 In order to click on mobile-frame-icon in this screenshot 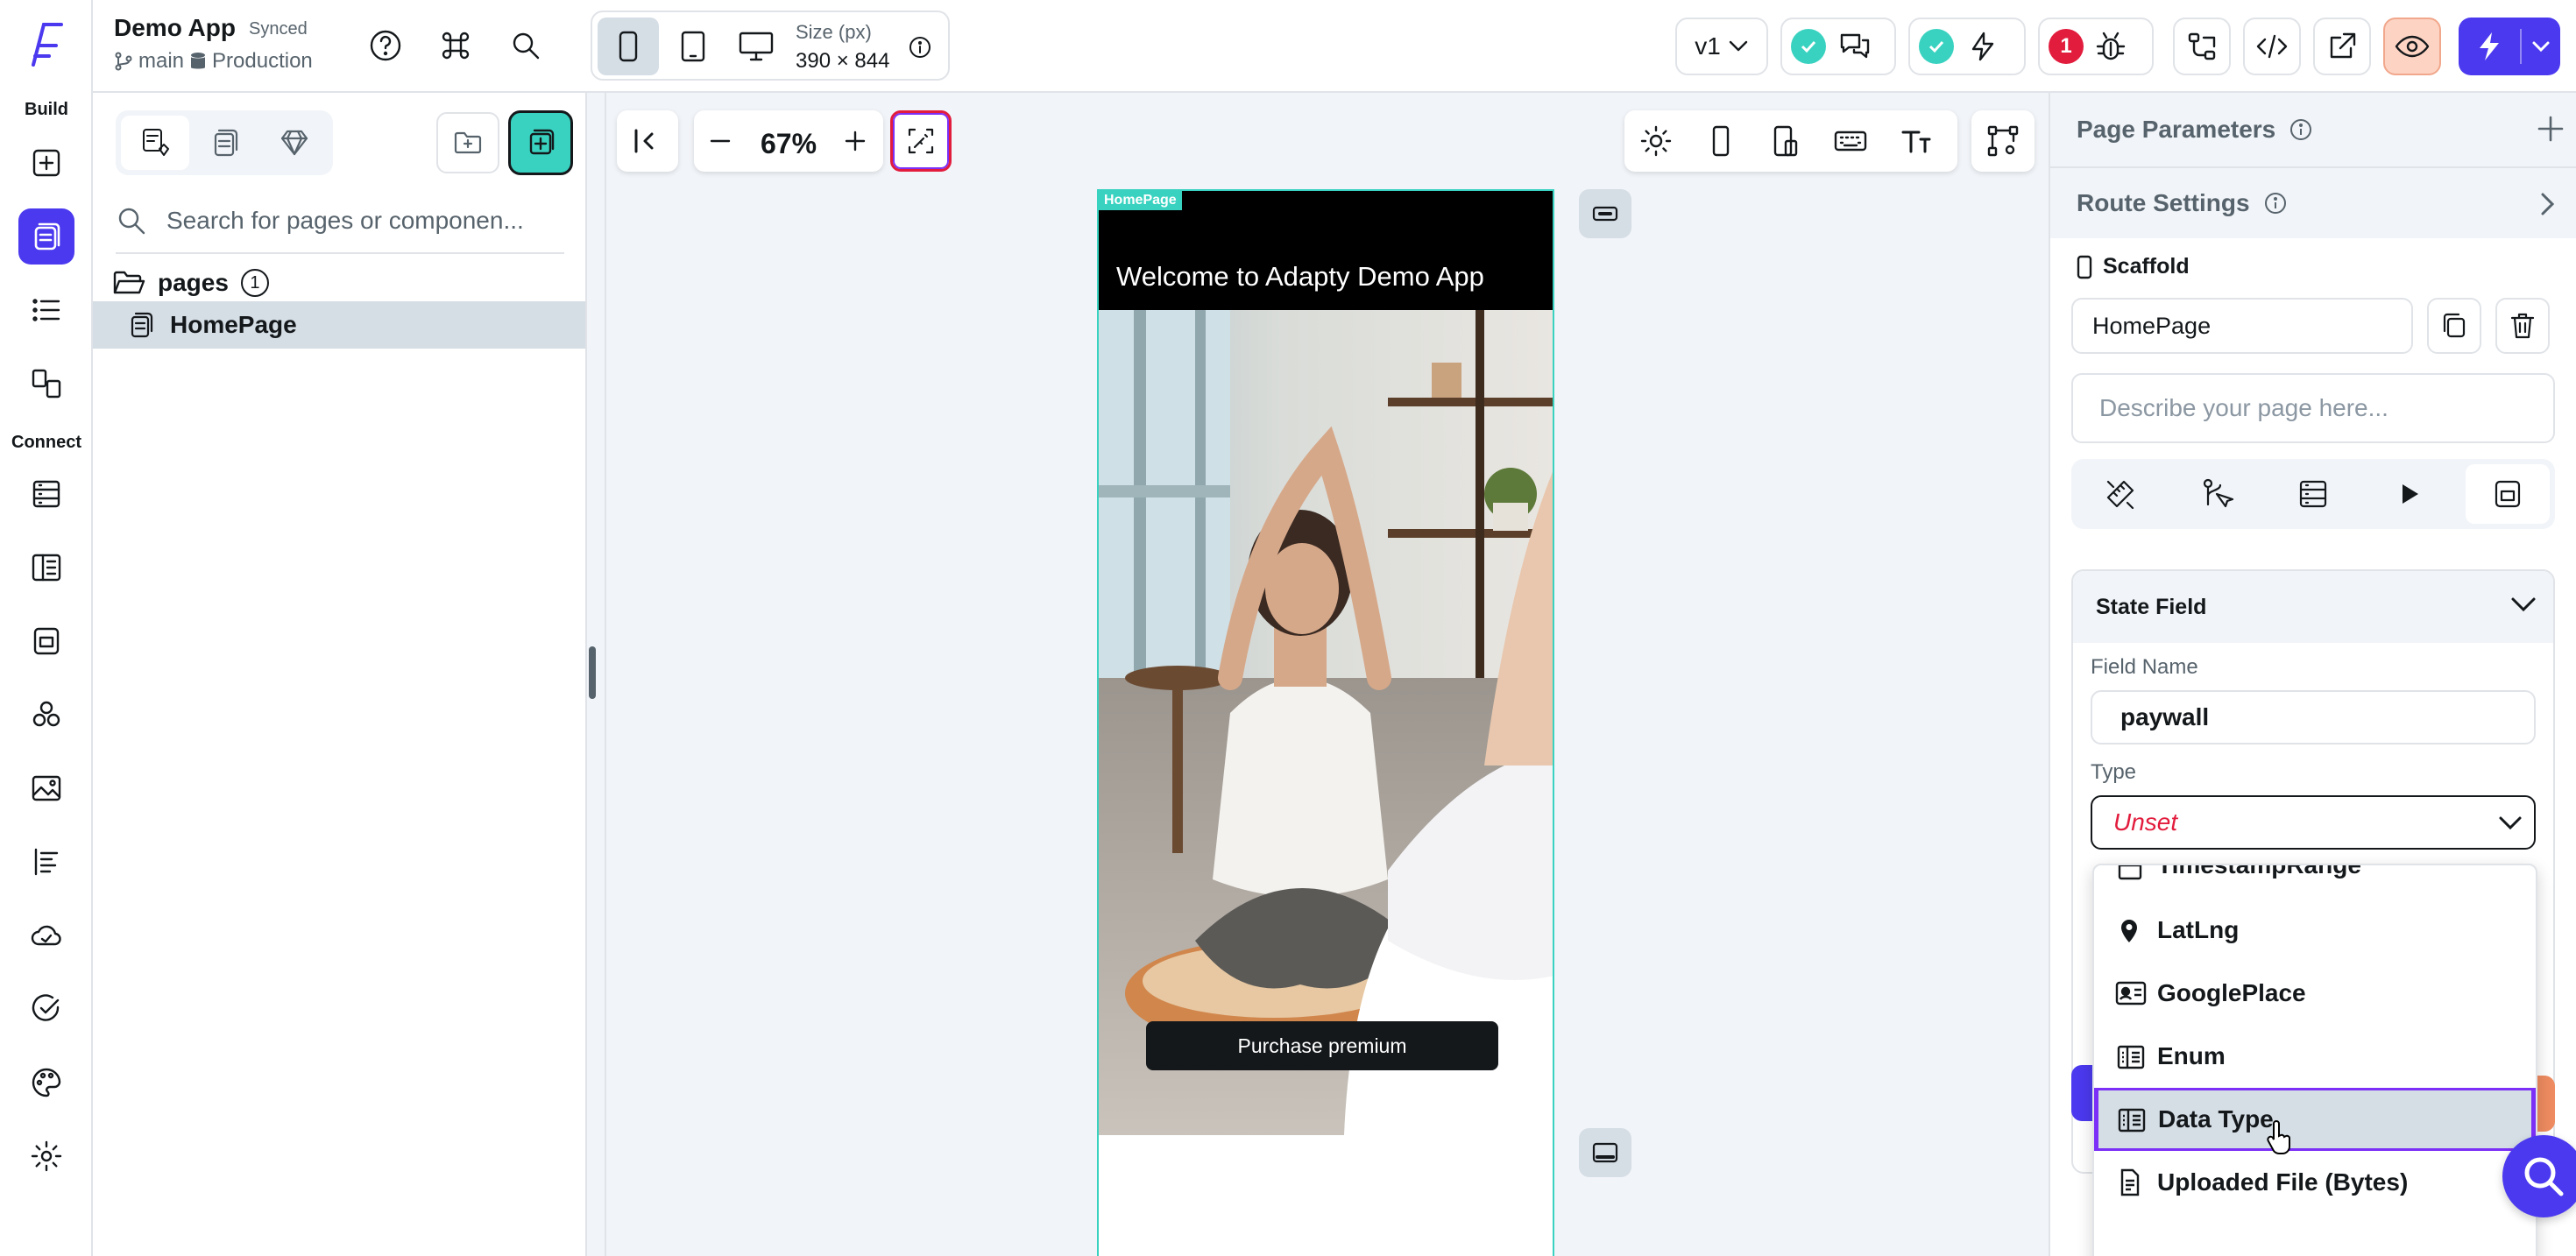, I will do `click(1720, 141)`.